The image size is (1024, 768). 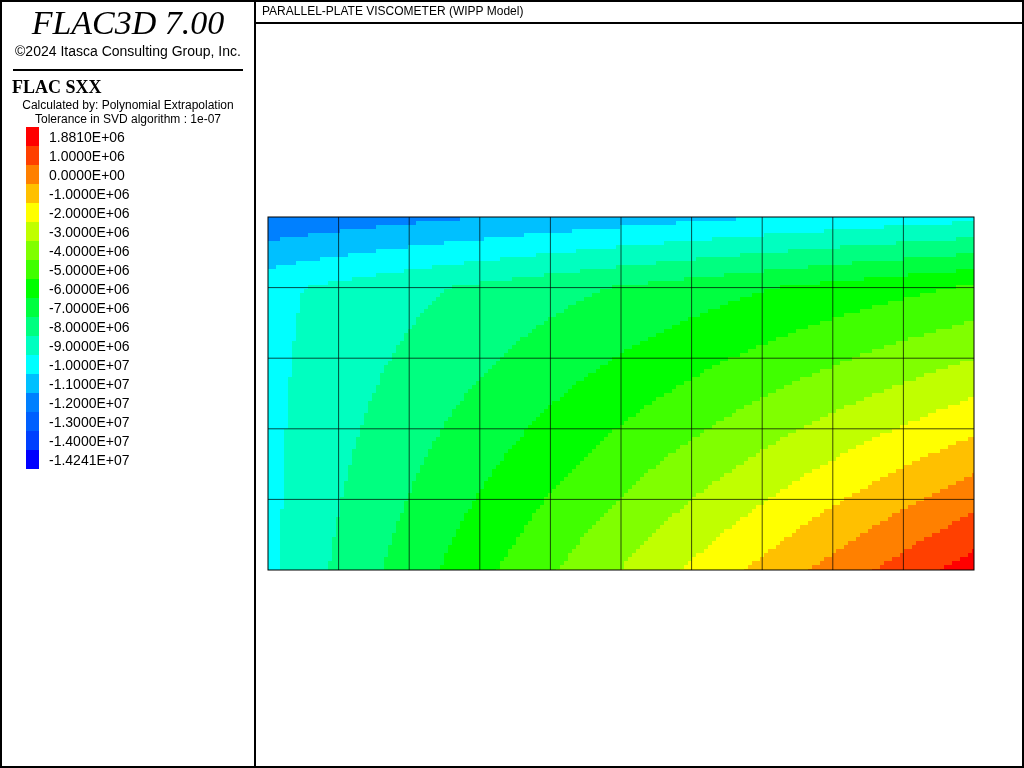 I want to click on app-title: FLAC3D 7.00, so click(x=128, y=23).